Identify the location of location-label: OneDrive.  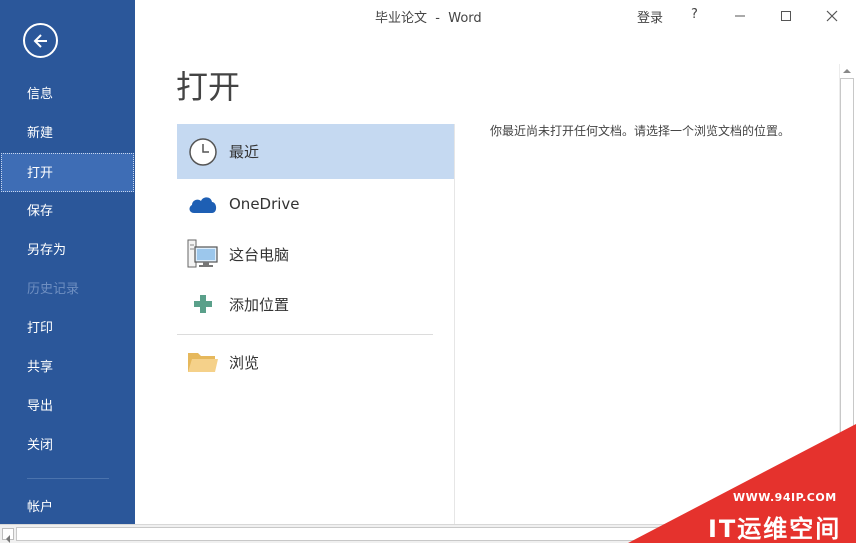
(264, 204).